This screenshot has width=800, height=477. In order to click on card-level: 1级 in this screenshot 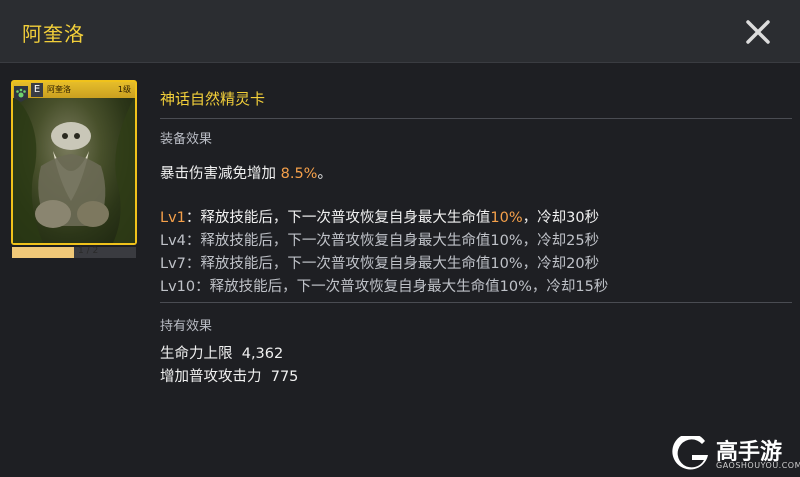, I will do `click(124, 89)`.